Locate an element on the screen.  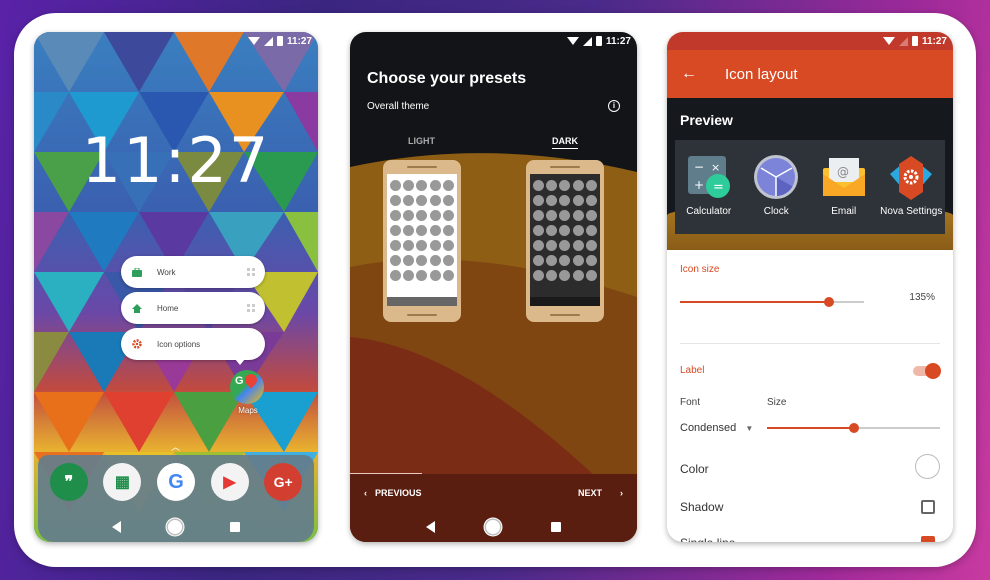
google-icon: G is located at coordinates (175, 482).